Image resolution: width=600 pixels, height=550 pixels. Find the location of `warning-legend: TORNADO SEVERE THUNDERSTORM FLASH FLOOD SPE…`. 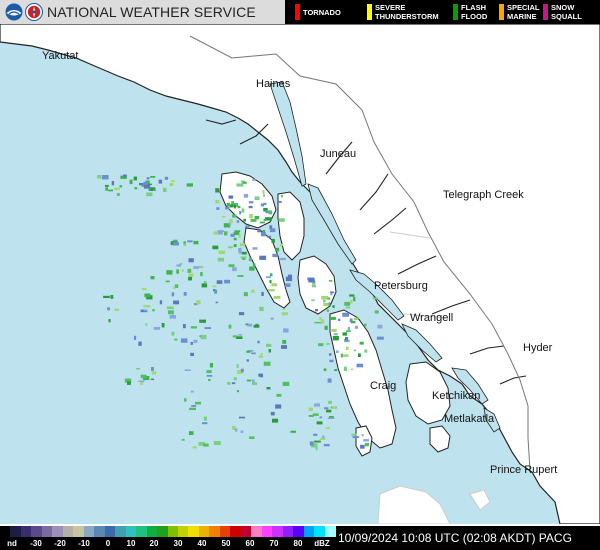

warning-legend: TORNADO SEVERE THUNDERSTORM FLASH FLOOD SPE… is located at coordinates (442, 12).